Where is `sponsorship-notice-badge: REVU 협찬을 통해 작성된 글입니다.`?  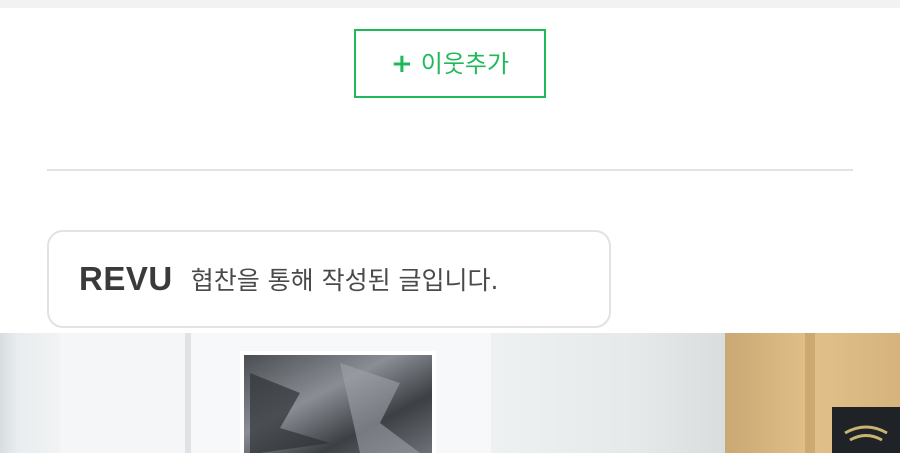
sponsorship-notice-badge: REVU 협찬을 통해 작성된 글입니다. is located at coordinates (329, 279).